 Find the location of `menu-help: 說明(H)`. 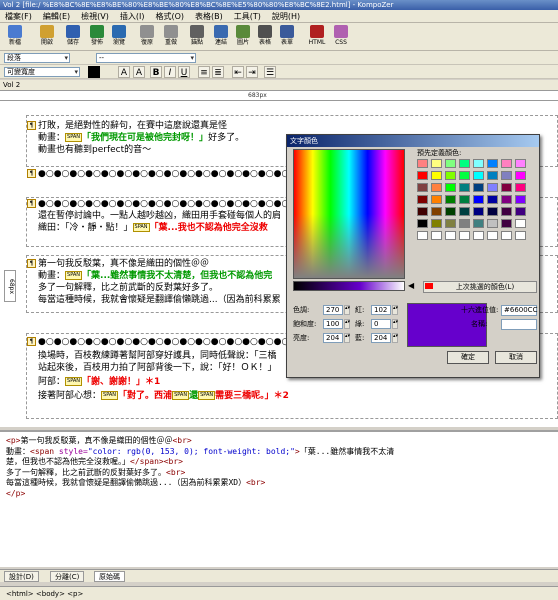

menu-help: 說明(H) is located at coordinates (286, 16).